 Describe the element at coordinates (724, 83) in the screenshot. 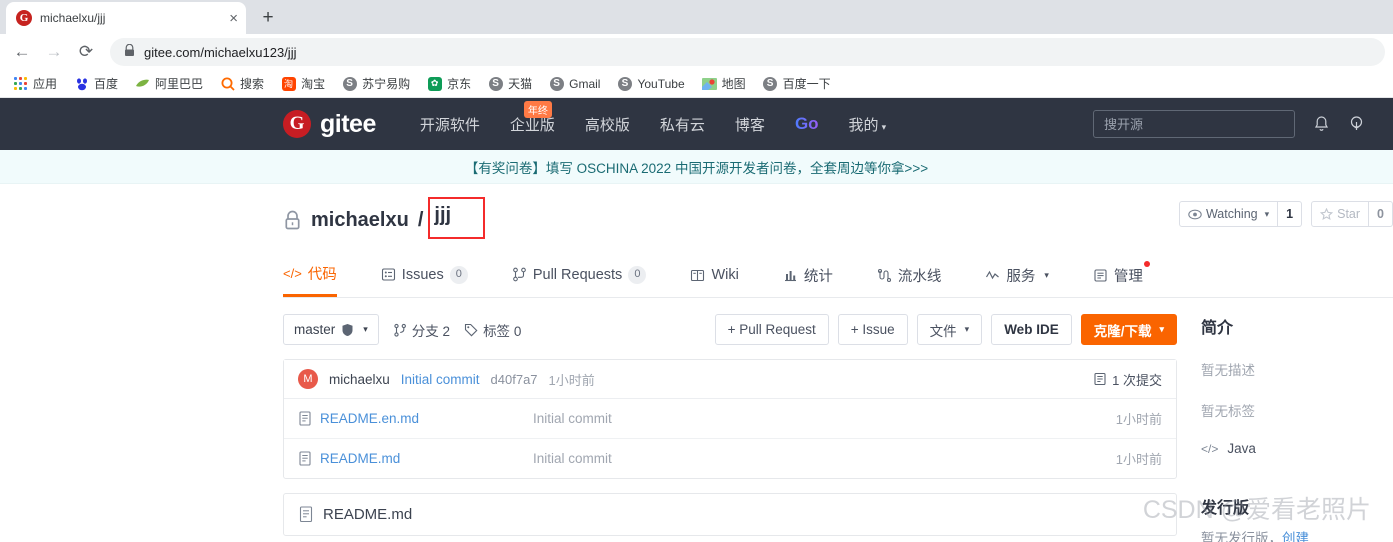

I see `bookmark-map: 地图` at that location.